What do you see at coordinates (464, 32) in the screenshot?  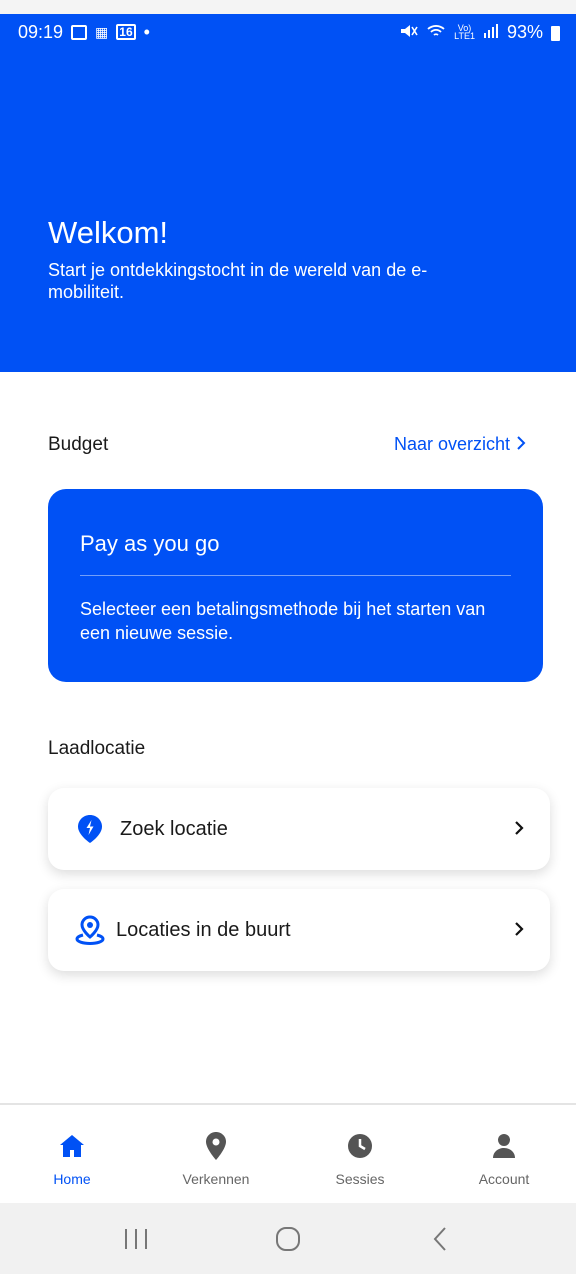 I see `volte-icon: Vo) LTE1` at bounding box center [464, 32].